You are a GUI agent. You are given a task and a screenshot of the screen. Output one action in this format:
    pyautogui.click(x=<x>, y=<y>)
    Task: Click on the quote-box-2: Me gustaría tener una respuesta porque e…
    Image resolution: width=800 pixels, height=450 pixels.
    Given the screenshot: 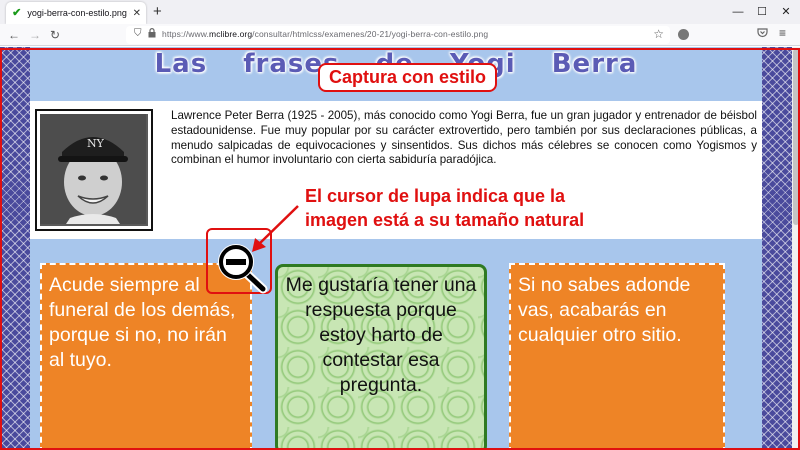 What is the action you would take?
    pyautogui.click(x=381, y=357)
    